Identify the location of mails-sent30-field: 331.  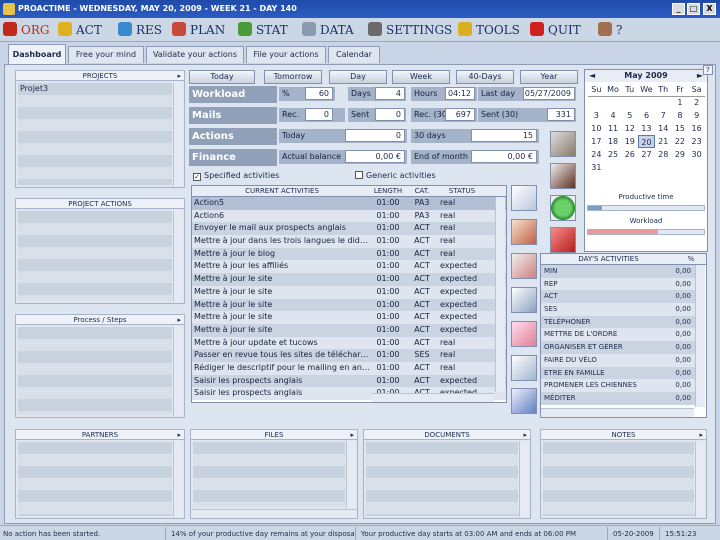
(561, 114).